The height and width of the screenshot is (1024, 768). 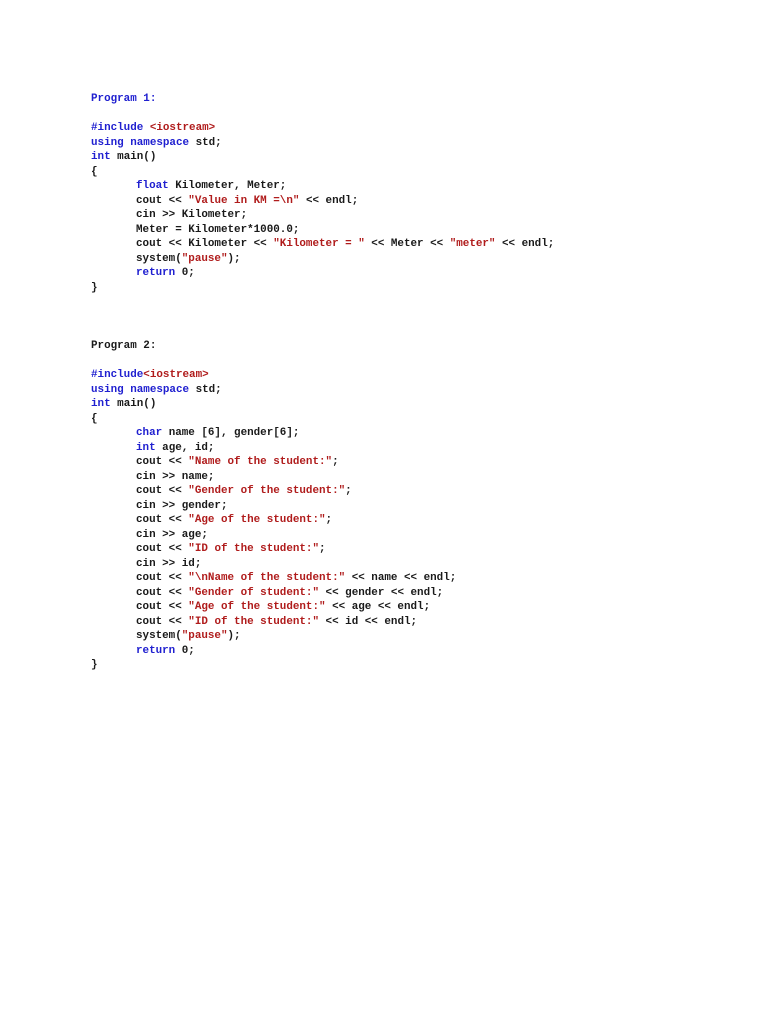 What do you see at coordinates (322, 230) in the screenshot?
I see `code-line: Meter = Kilometer*1000.0;` at bounding box center [322, 230].